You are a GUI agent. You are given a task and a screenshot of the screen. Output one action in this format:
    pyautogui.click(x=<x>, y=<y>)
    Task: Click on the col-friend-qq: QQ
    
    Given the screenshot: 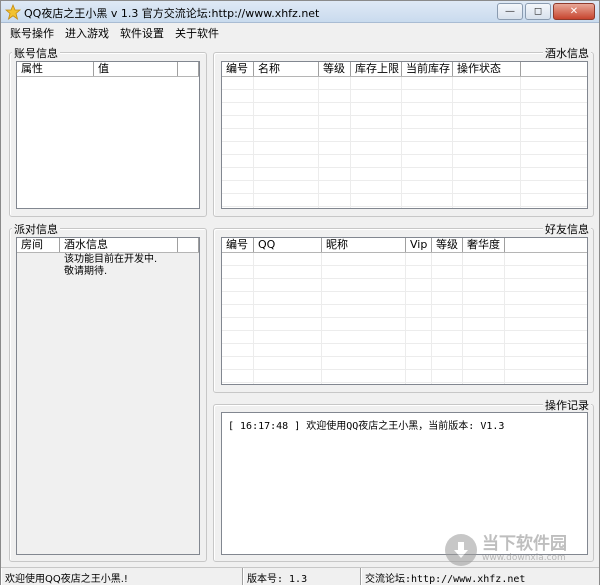 What is the action you would take?
    pyautogui.click(x=288, y=245)
    